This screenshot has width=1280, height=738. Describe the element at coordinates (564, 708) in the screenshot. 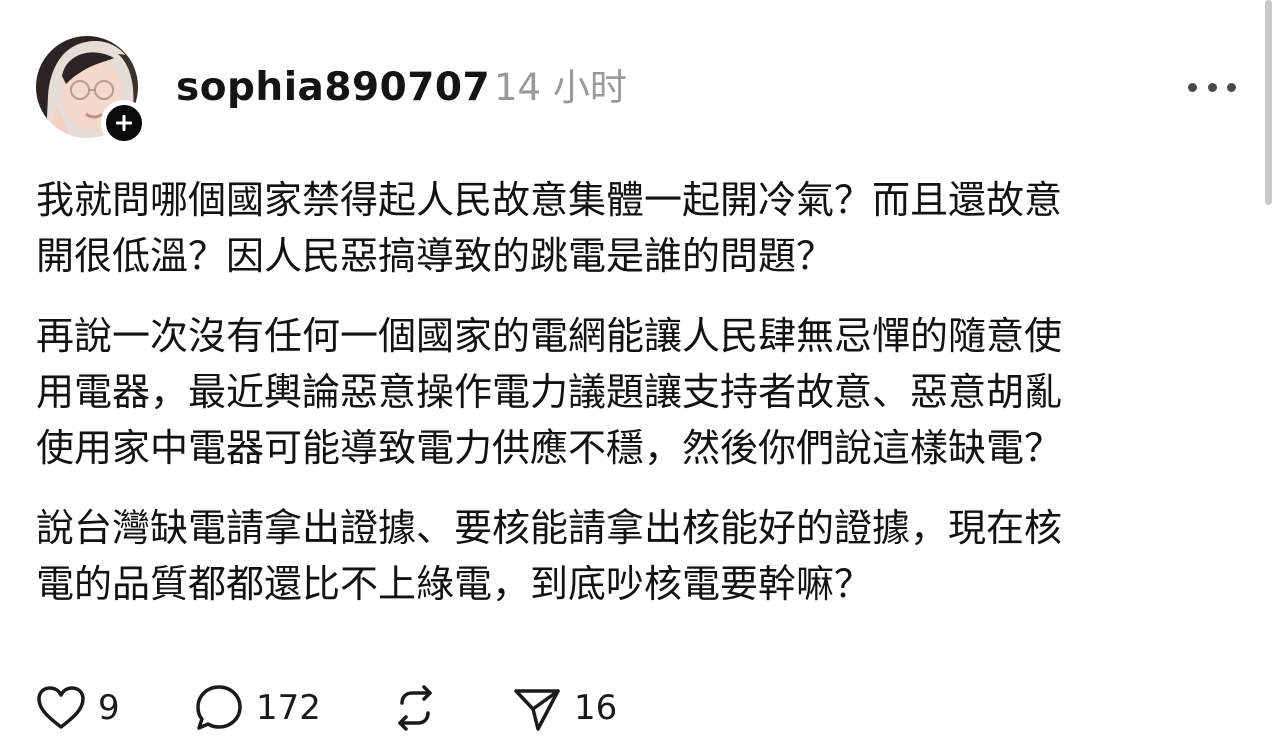

I see `share-button: 16` at that location.